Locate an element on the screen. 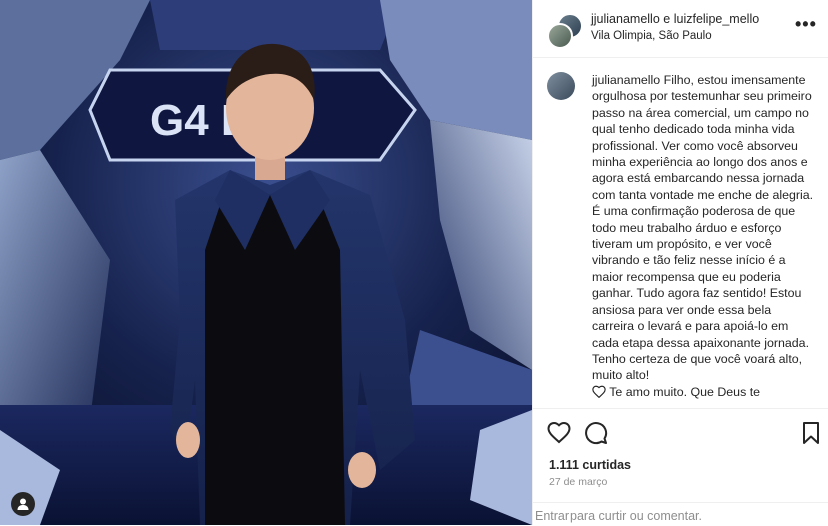 The image size is (828, 526). comment-bar: Entrar para curtir ou comentar. is located at coordinates (680, 514).